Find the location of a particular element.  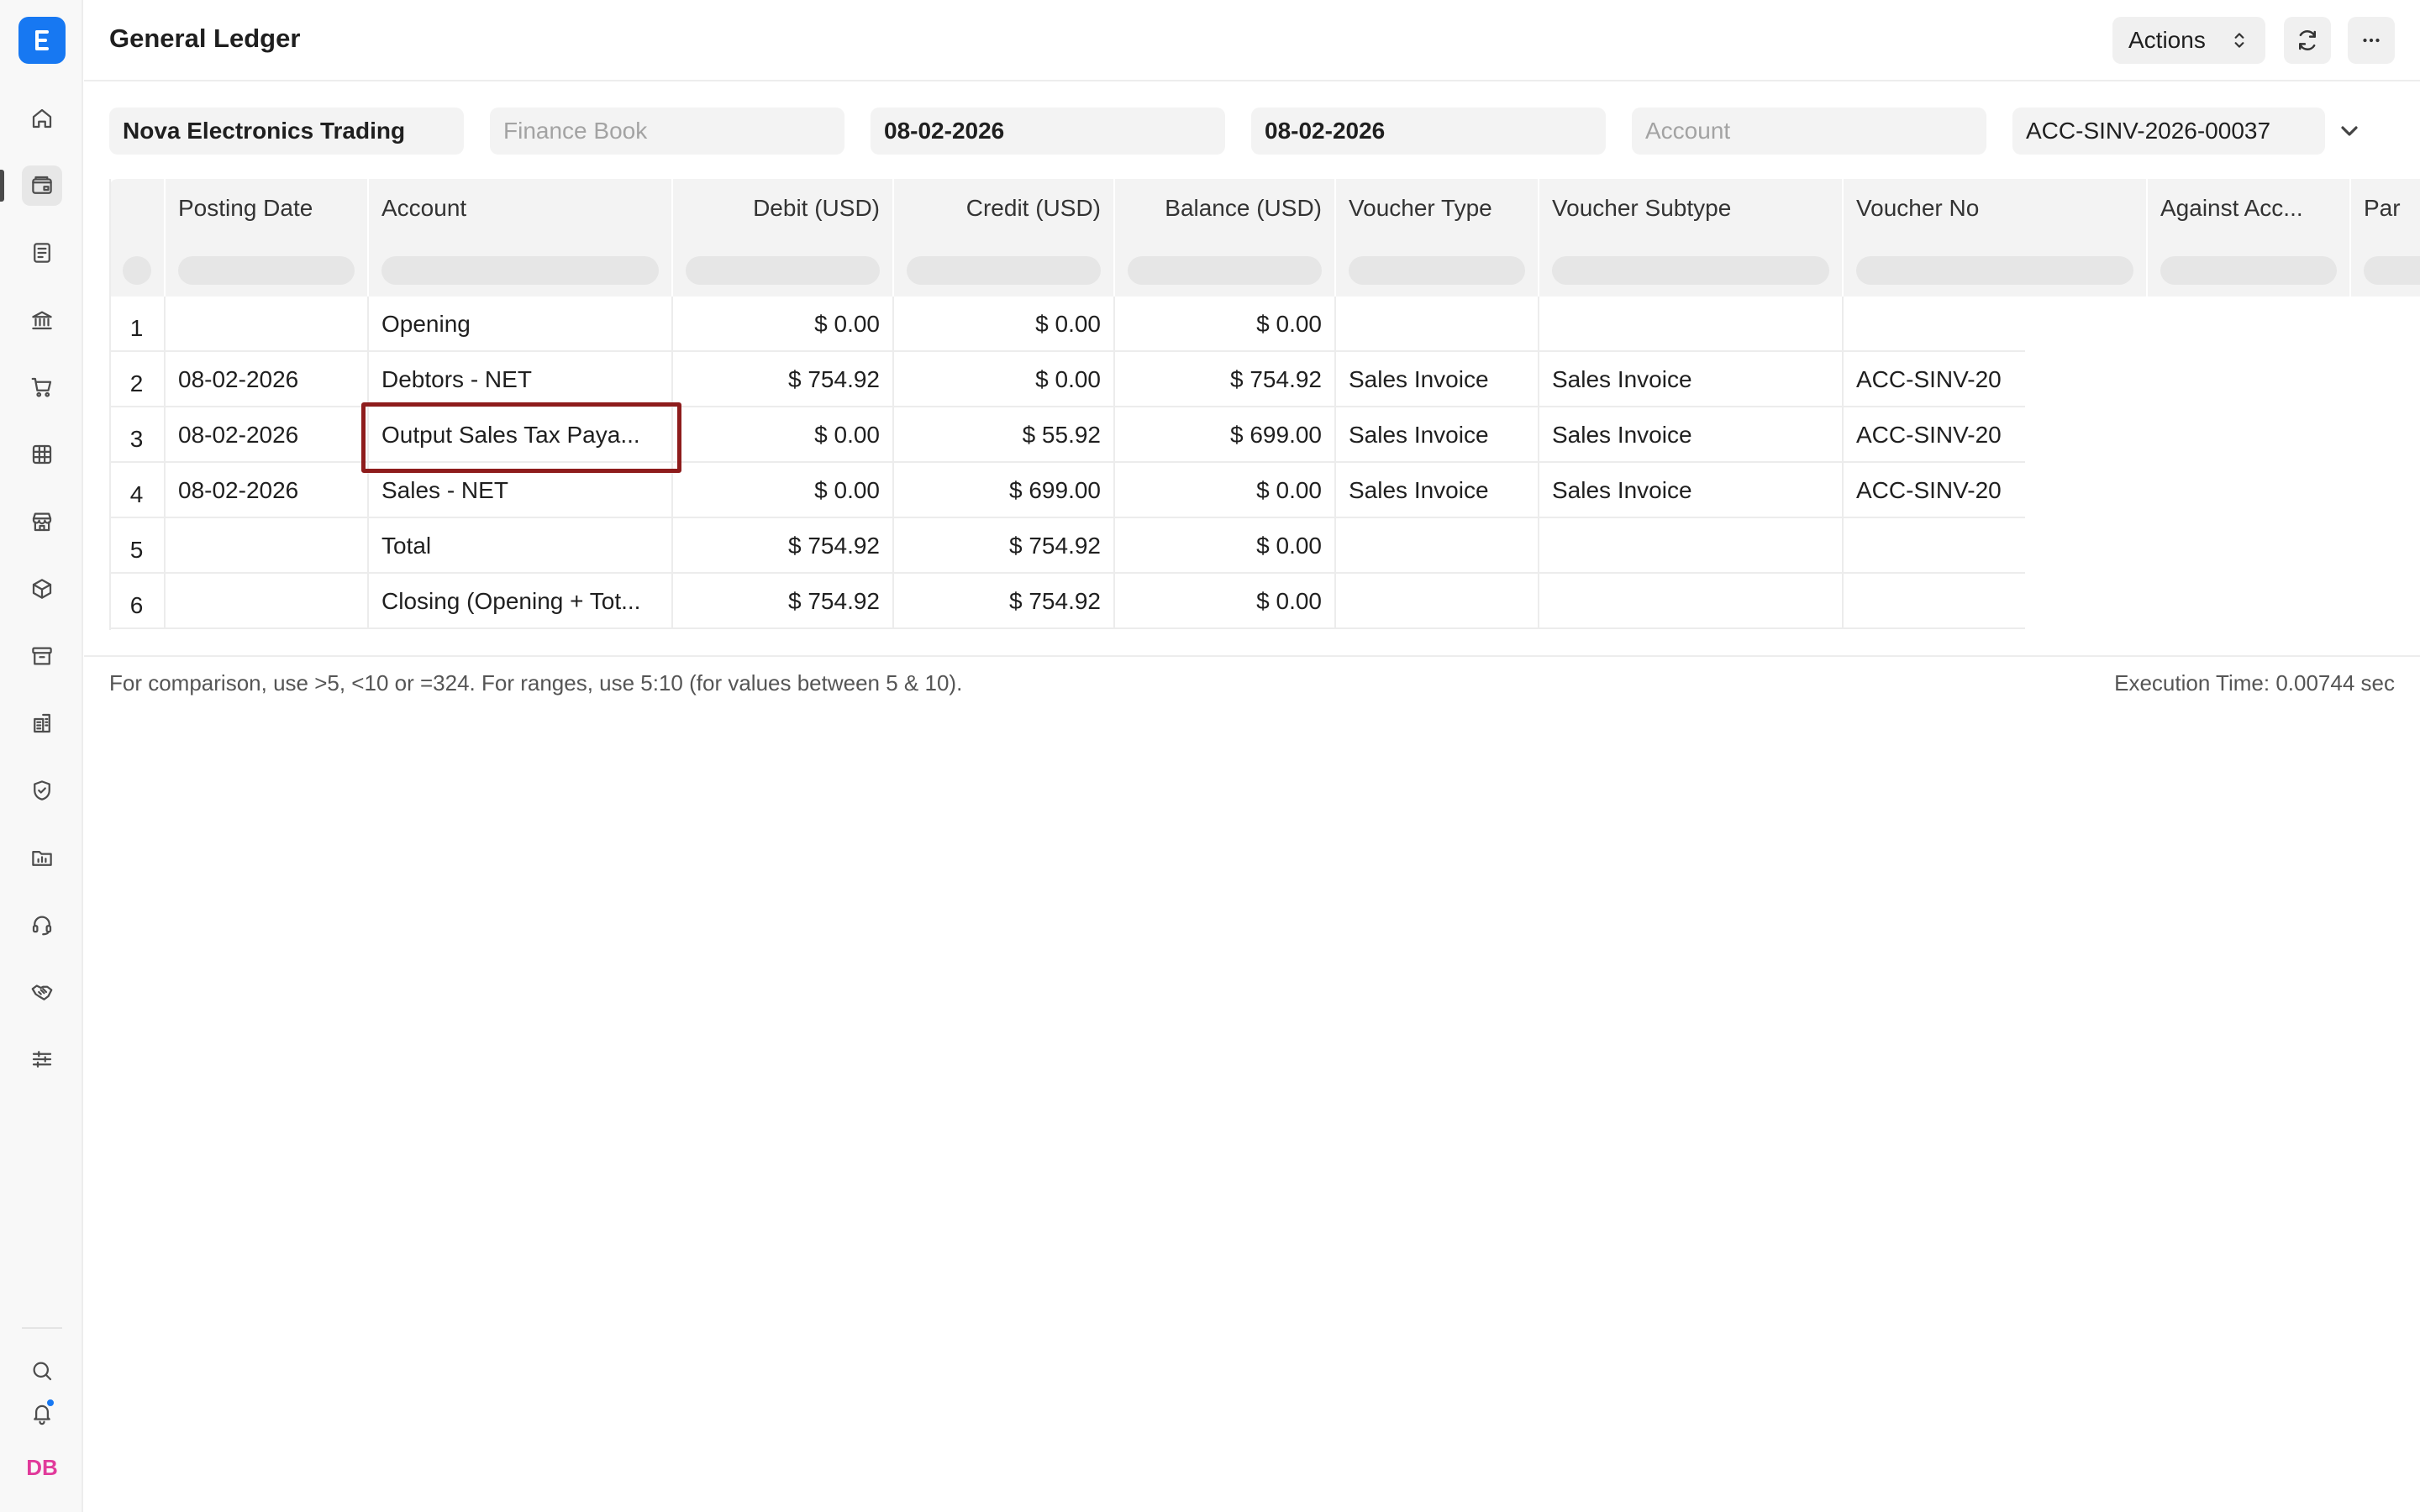

sidebar-item-selling is located at coordinates (42, 521).